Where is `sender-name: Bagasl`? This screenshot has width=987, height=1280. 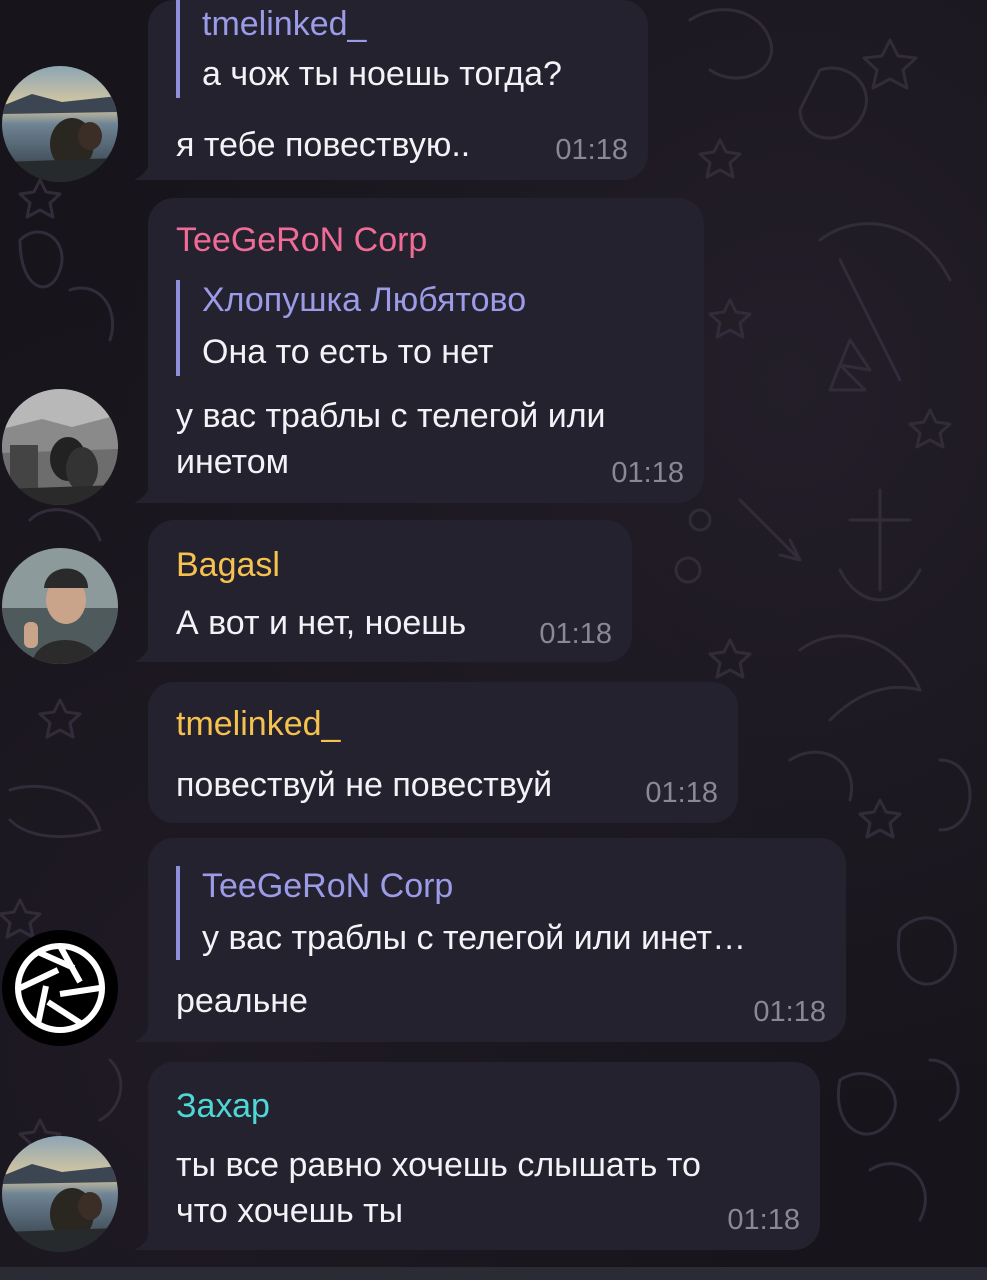 sender-name: Bagasl is located at coordinates (228, 565).